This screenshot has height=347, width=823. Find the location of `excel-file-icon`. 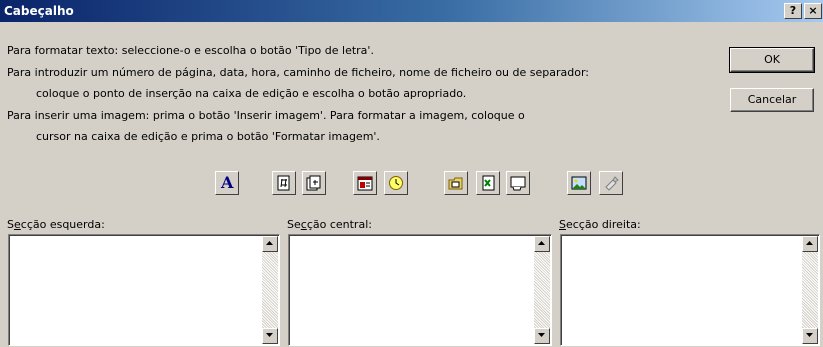

excel-file-icon is located at coordinates (488, 183).